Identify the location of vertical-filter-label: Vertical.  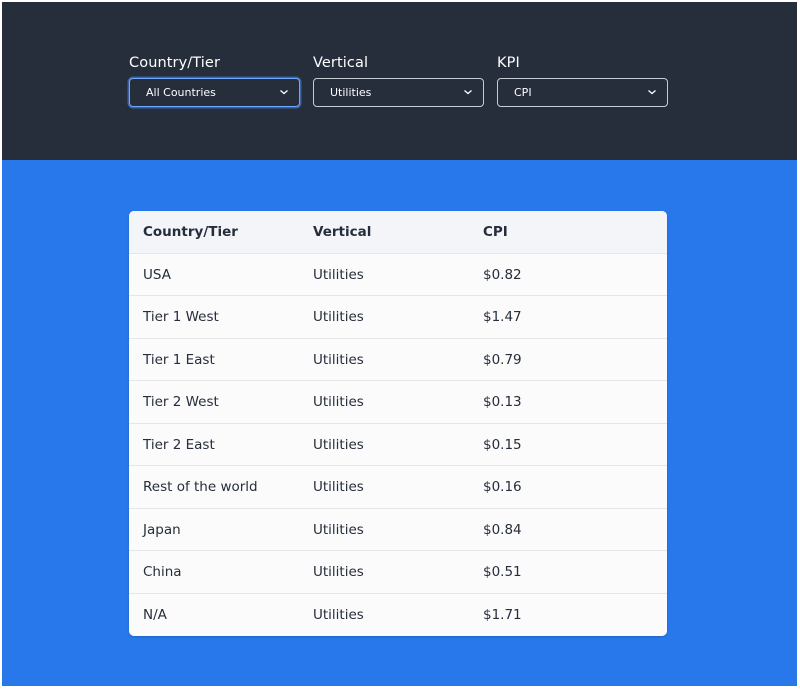
(341, 63).